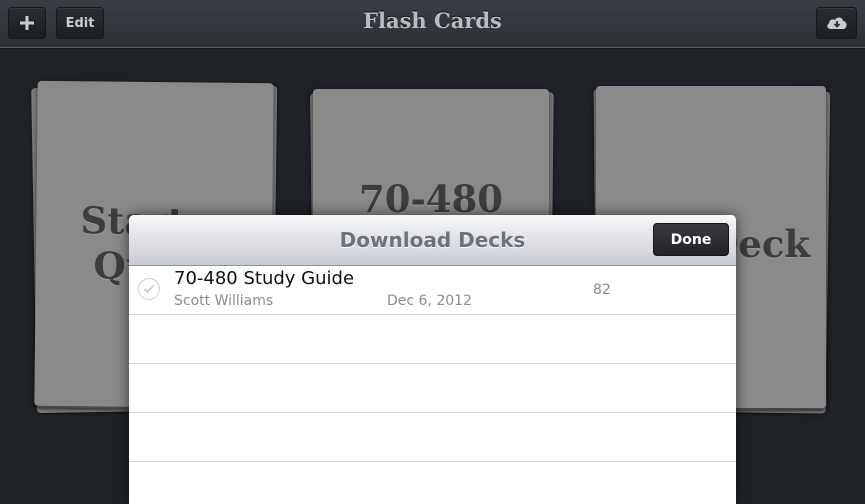 The height and width of the screenshot is (504, 865). I want to click on checkmark-icon, so click(149, 289).